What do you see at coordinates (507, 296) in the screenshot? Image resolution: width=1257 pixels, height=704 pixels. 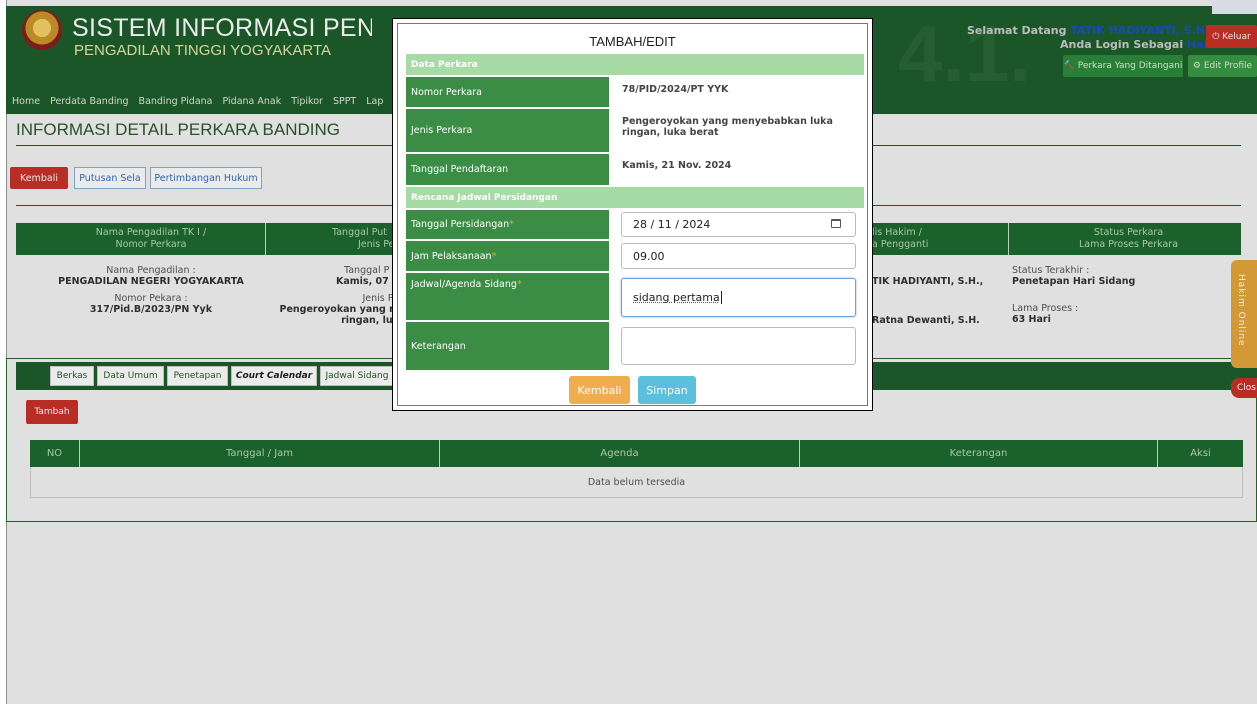 I see `agenda-label: Jadwal/Agenda Sidang *` at bounding box center [507, 296].